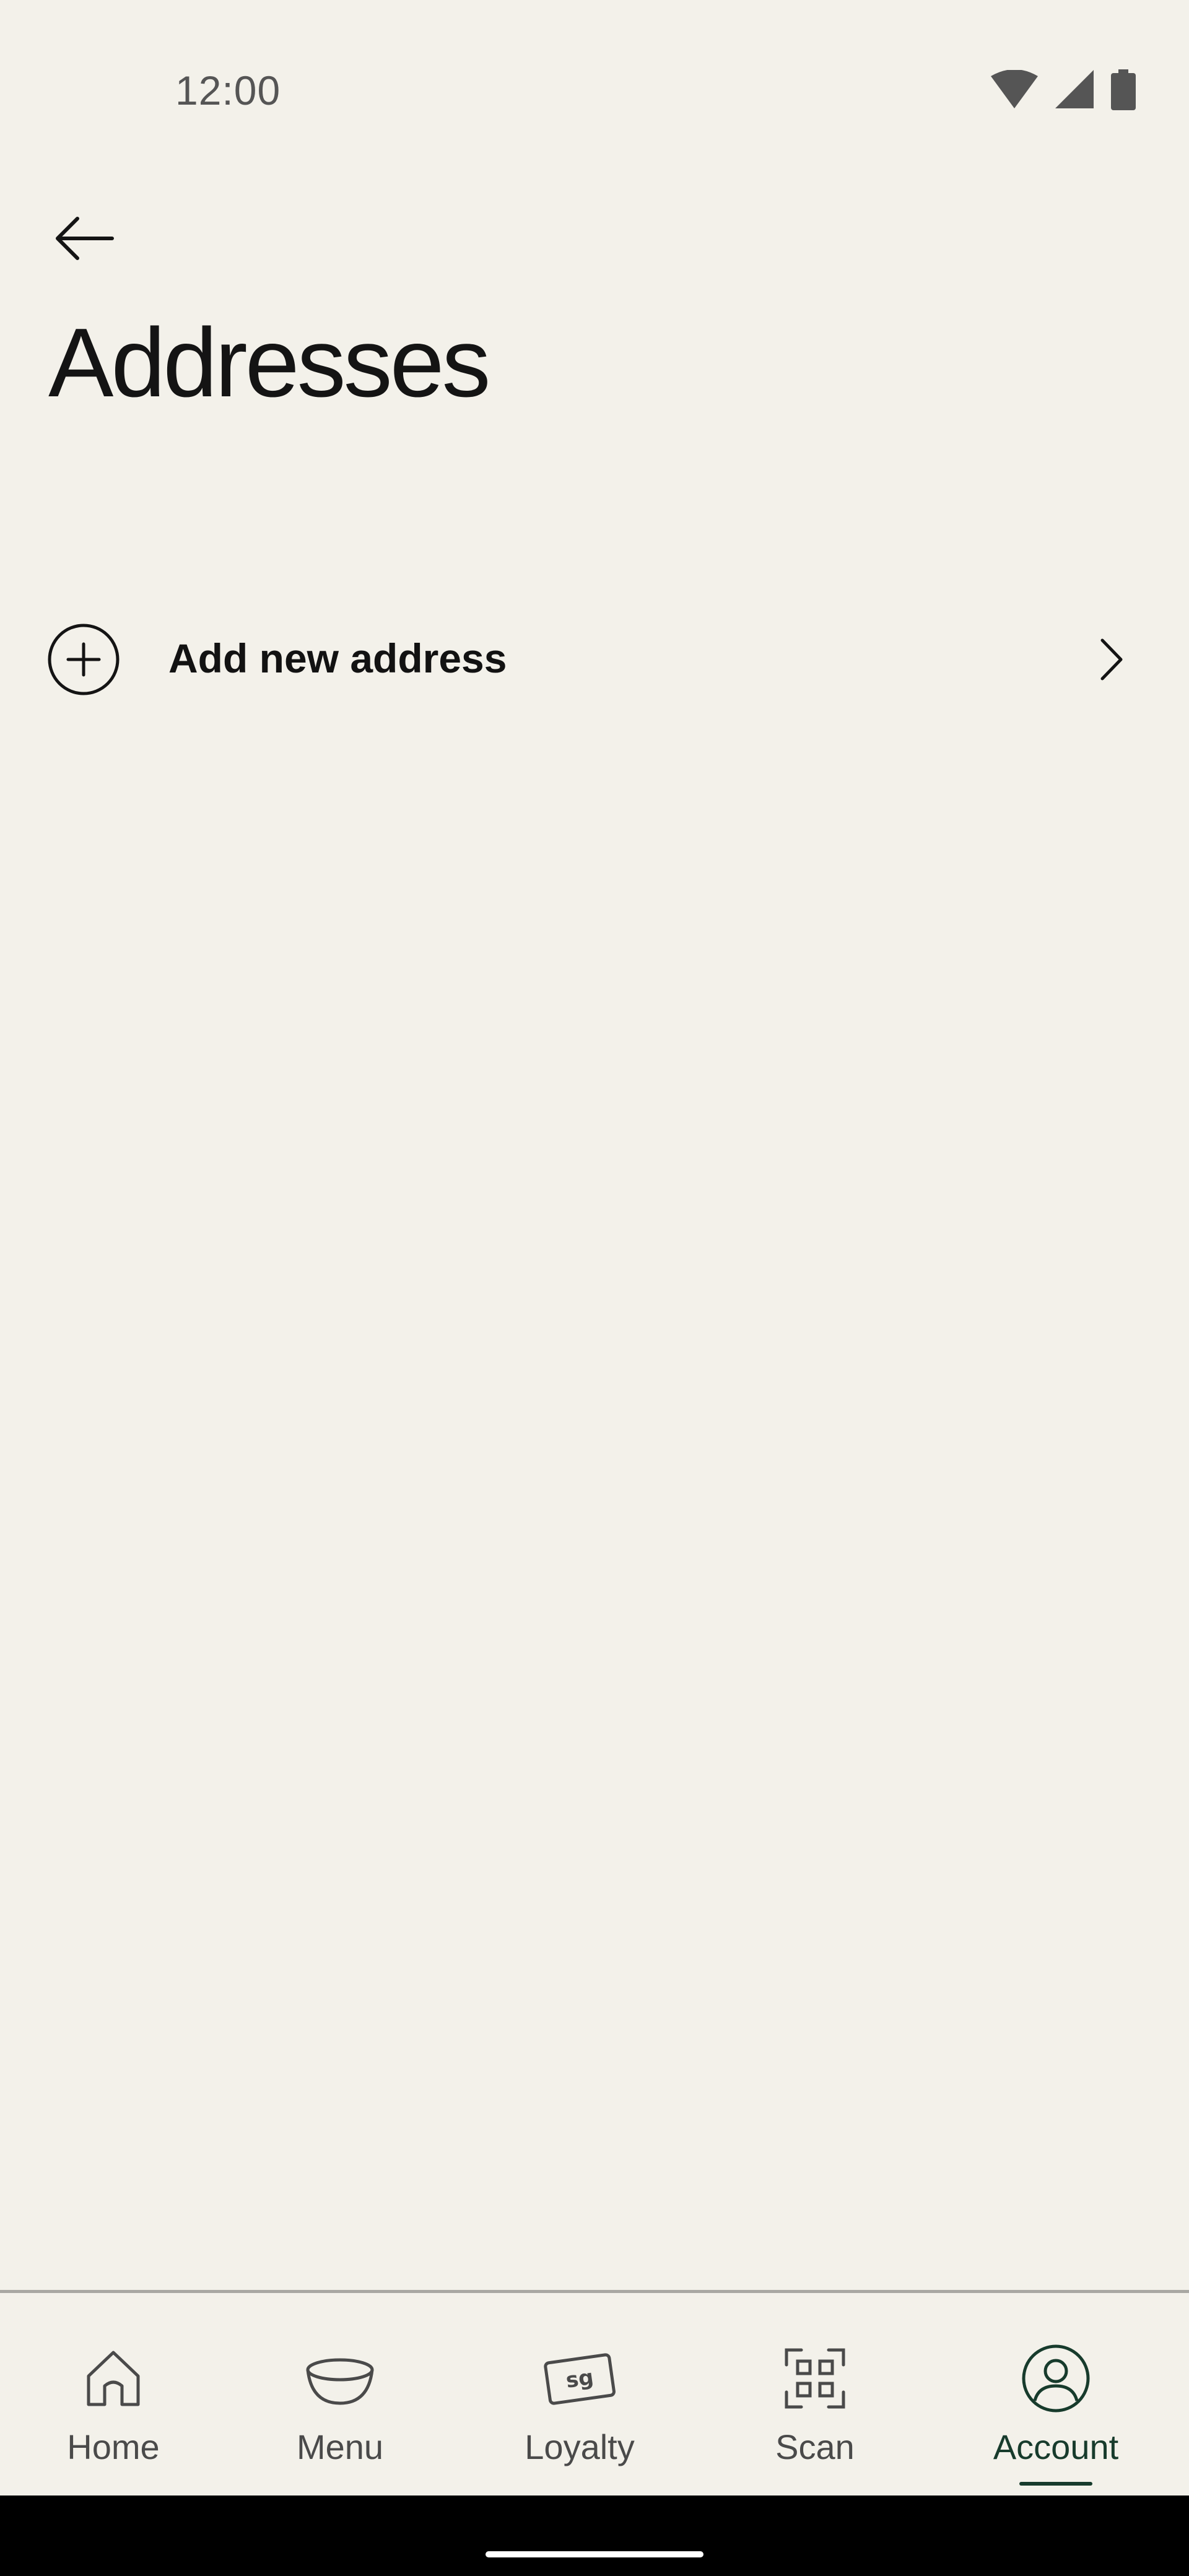  Describe the element at coordinates (340, 2381) in the screenshot. I see `bowl-icon` at that location.